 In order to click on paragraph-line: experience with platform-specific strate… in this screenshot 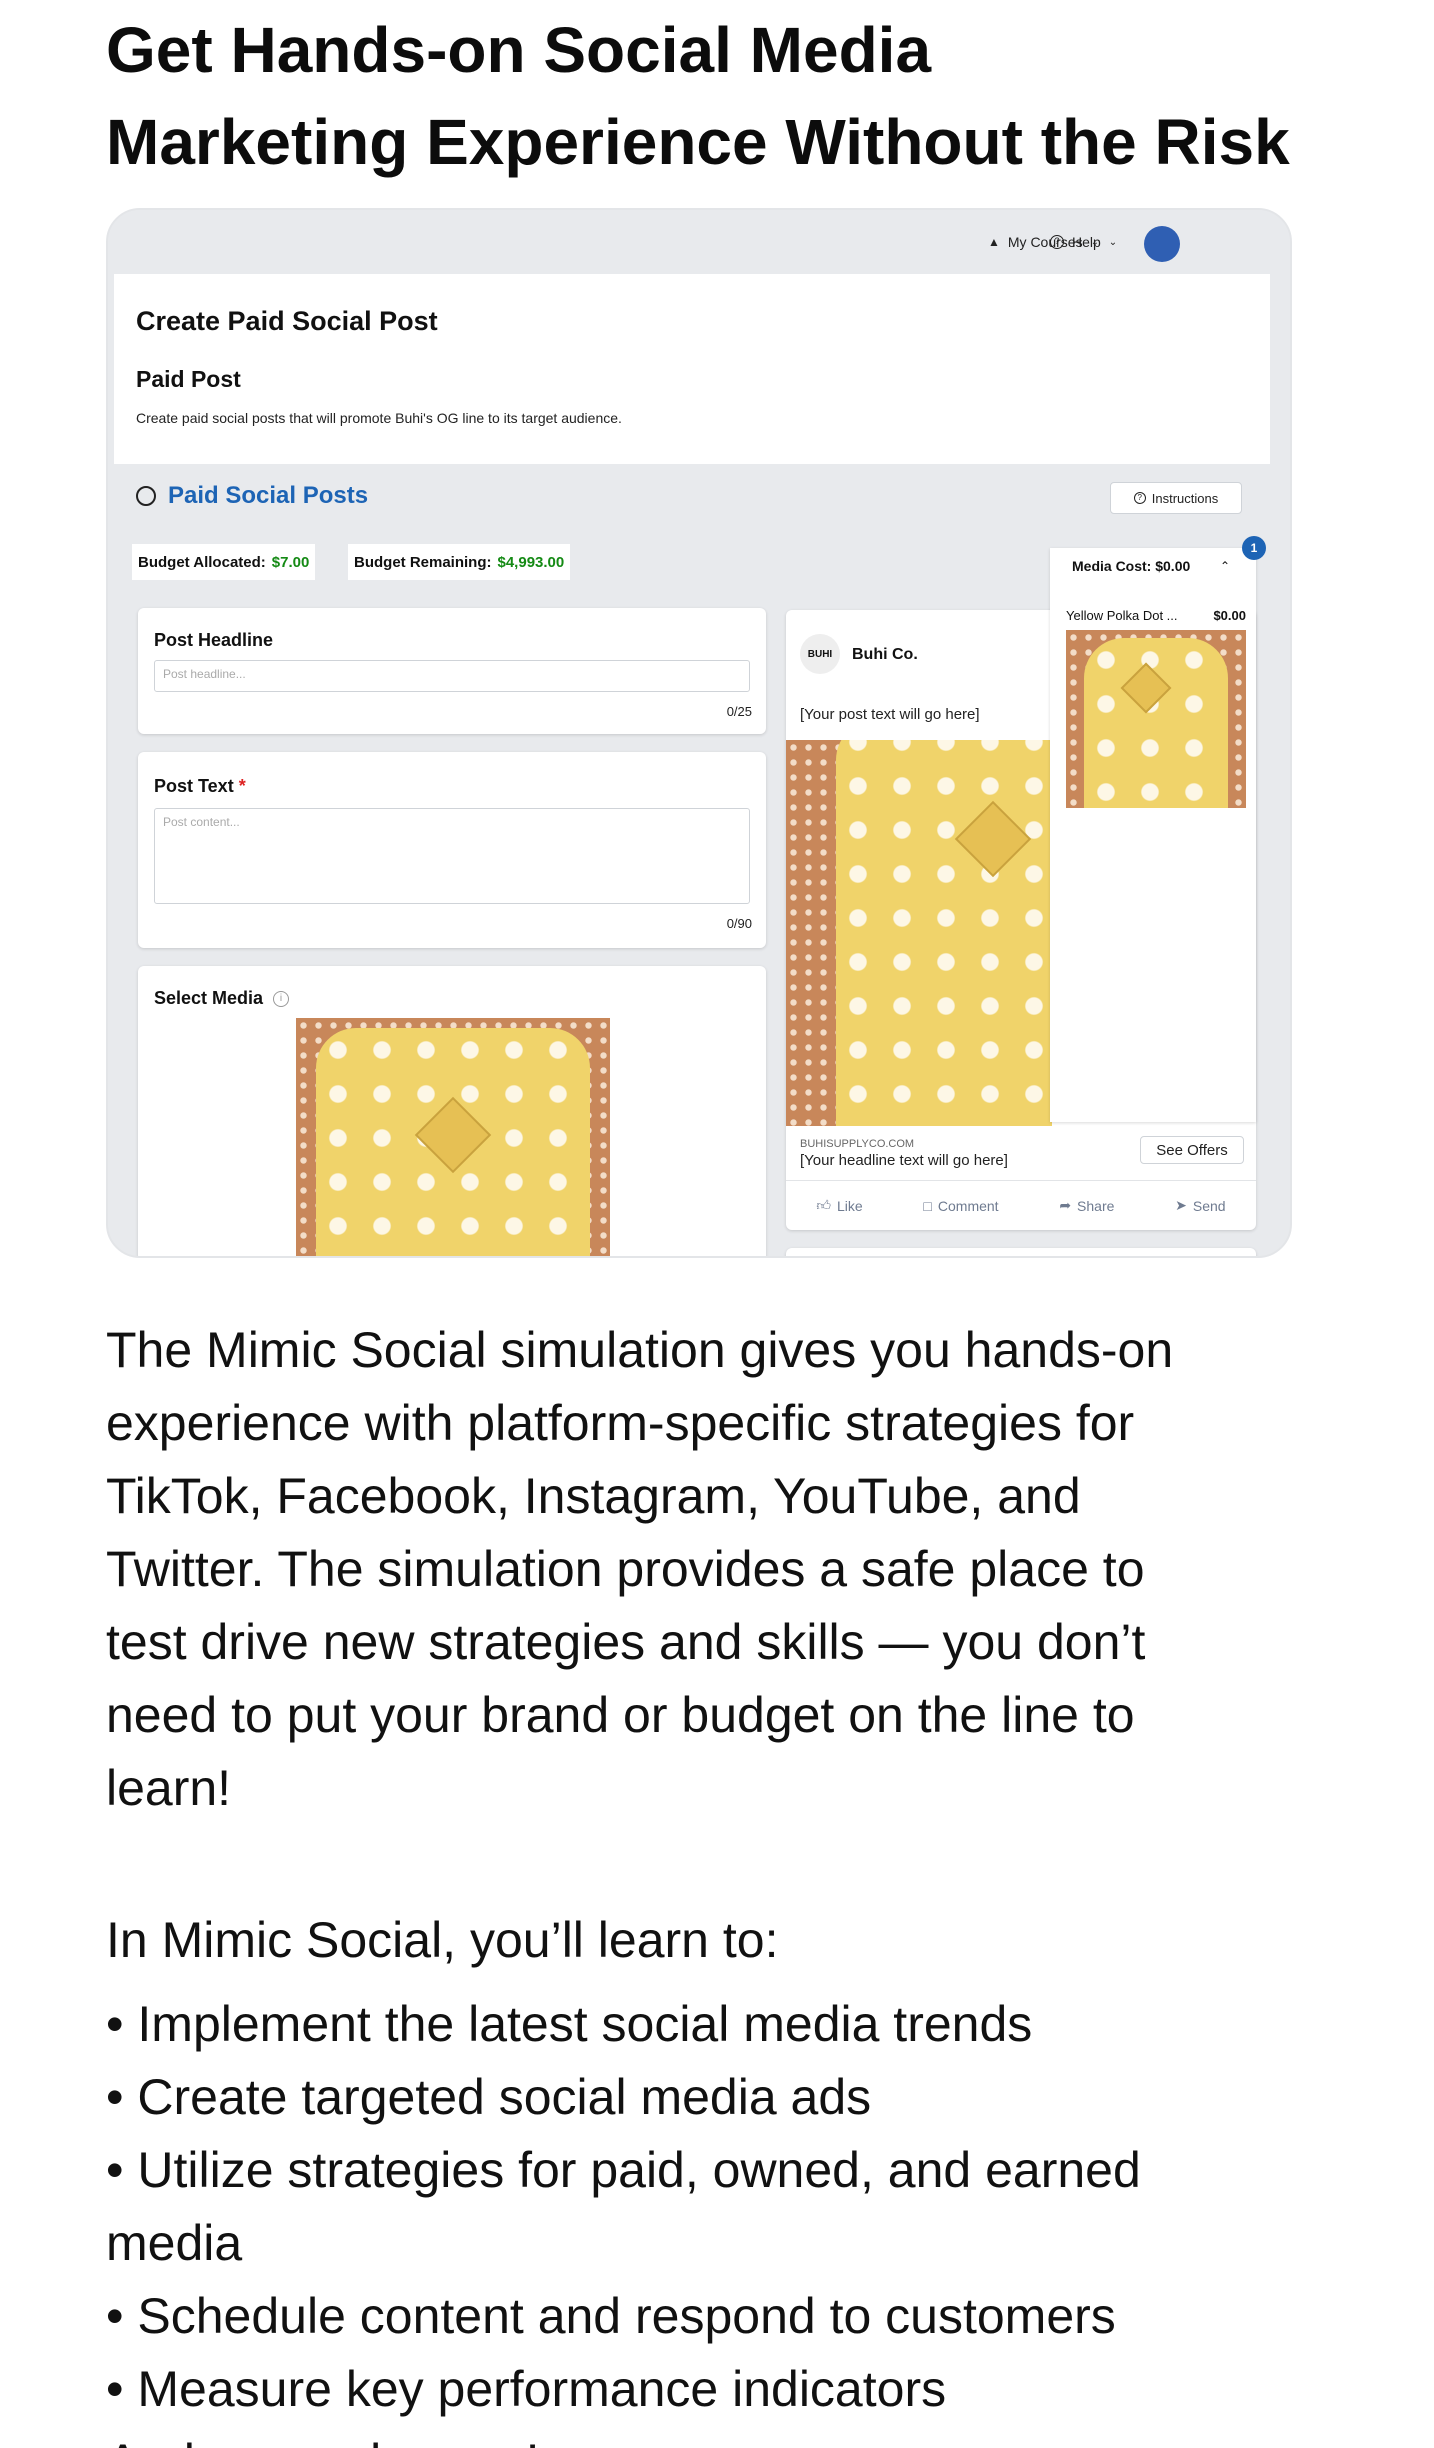, I will do `click(620, 1423)`.